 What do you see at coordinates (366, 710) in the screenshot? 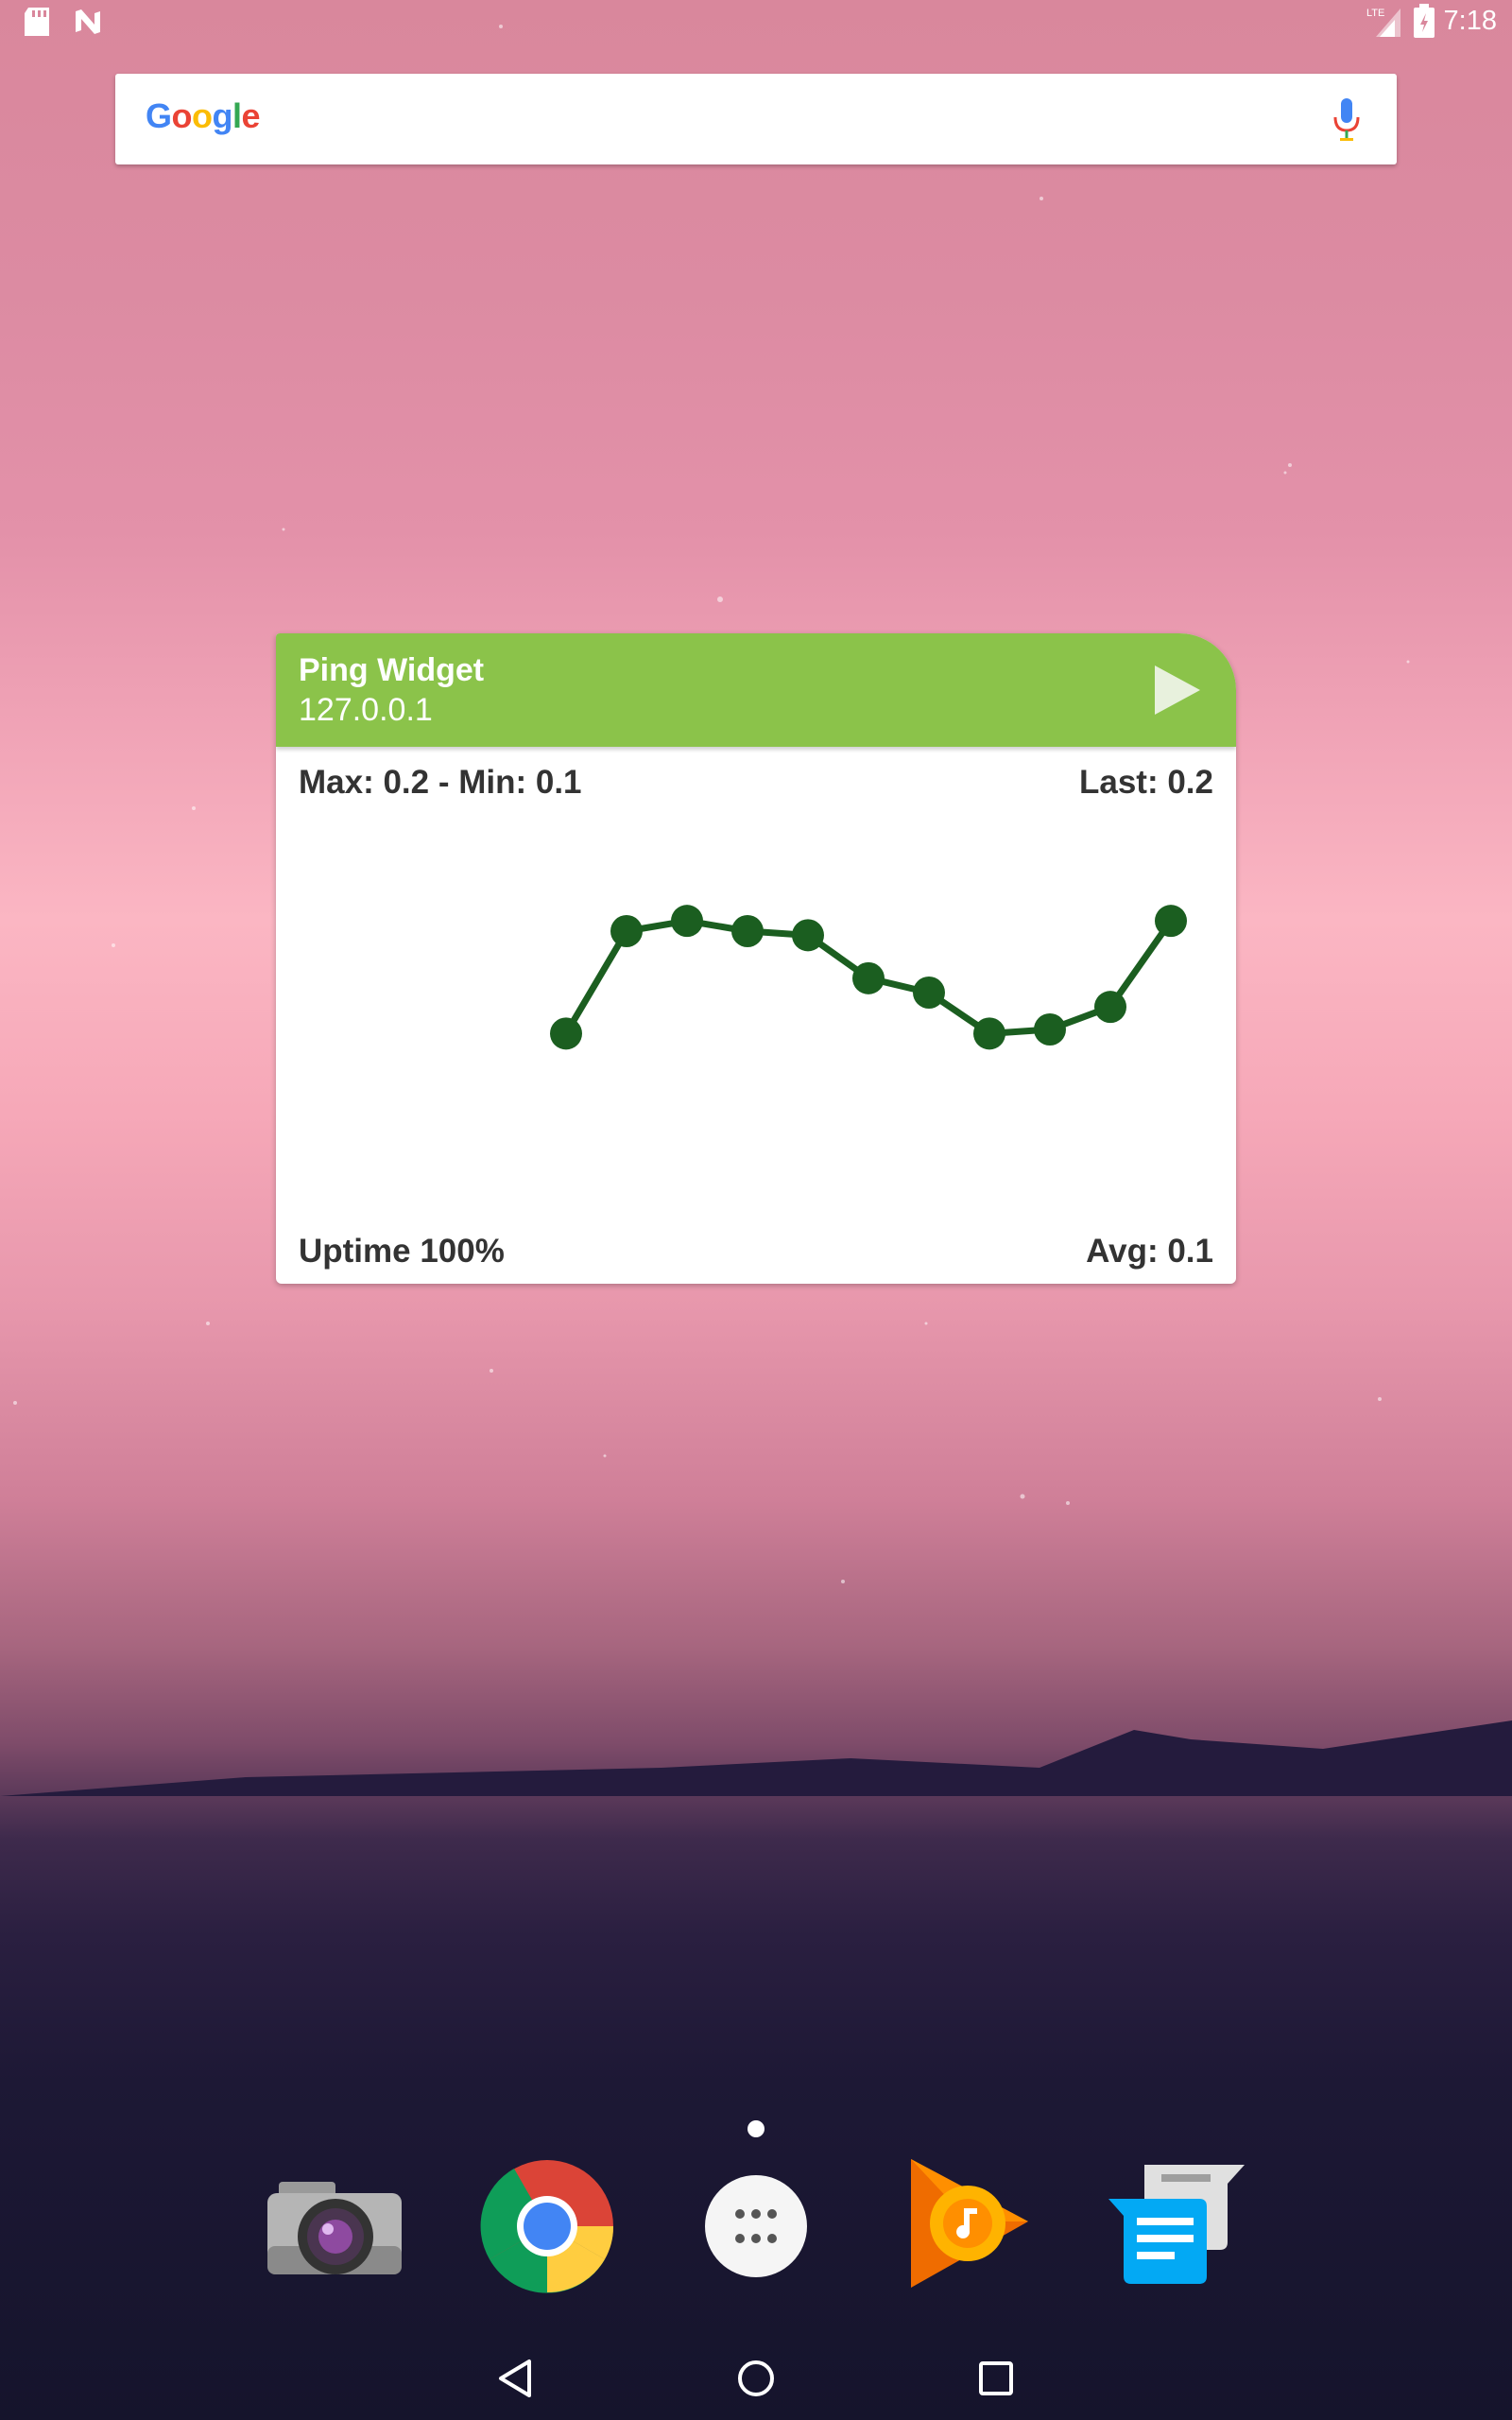
I see `widget-host: 127.0.0.1` at bounding box center [366, 710].